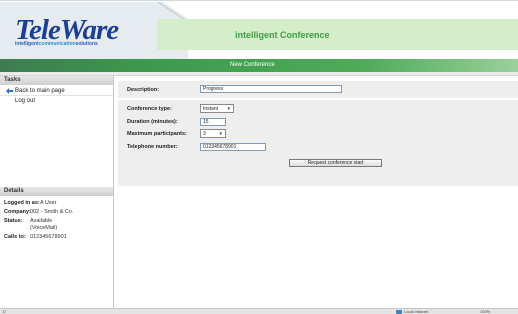 This screenshot has width=518, height=314. I want to click on detail-value: A User, so click(48, 203).